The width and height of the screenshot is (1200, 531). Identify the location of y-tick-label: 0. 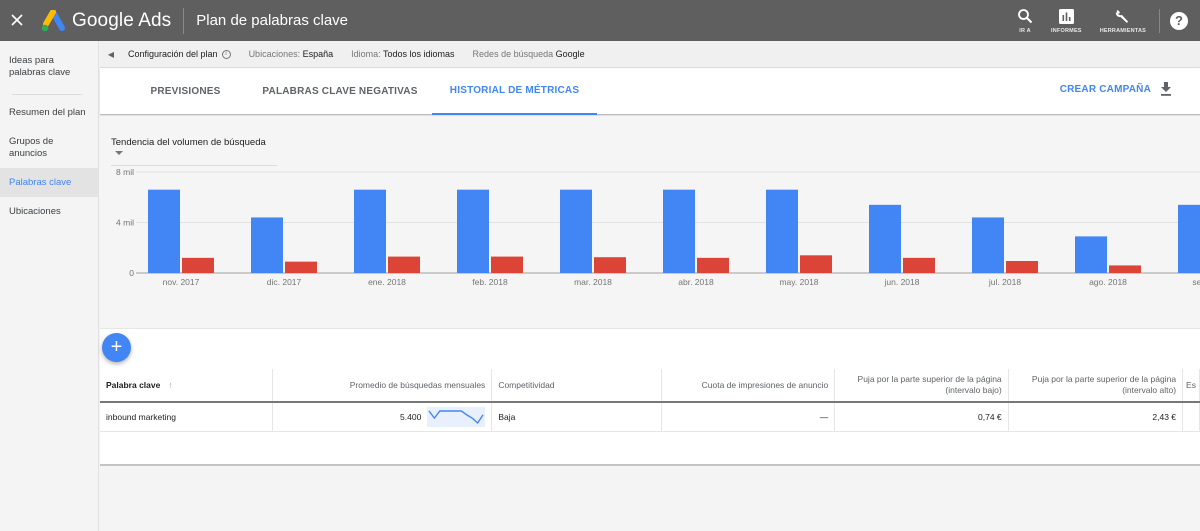
(131, 273).